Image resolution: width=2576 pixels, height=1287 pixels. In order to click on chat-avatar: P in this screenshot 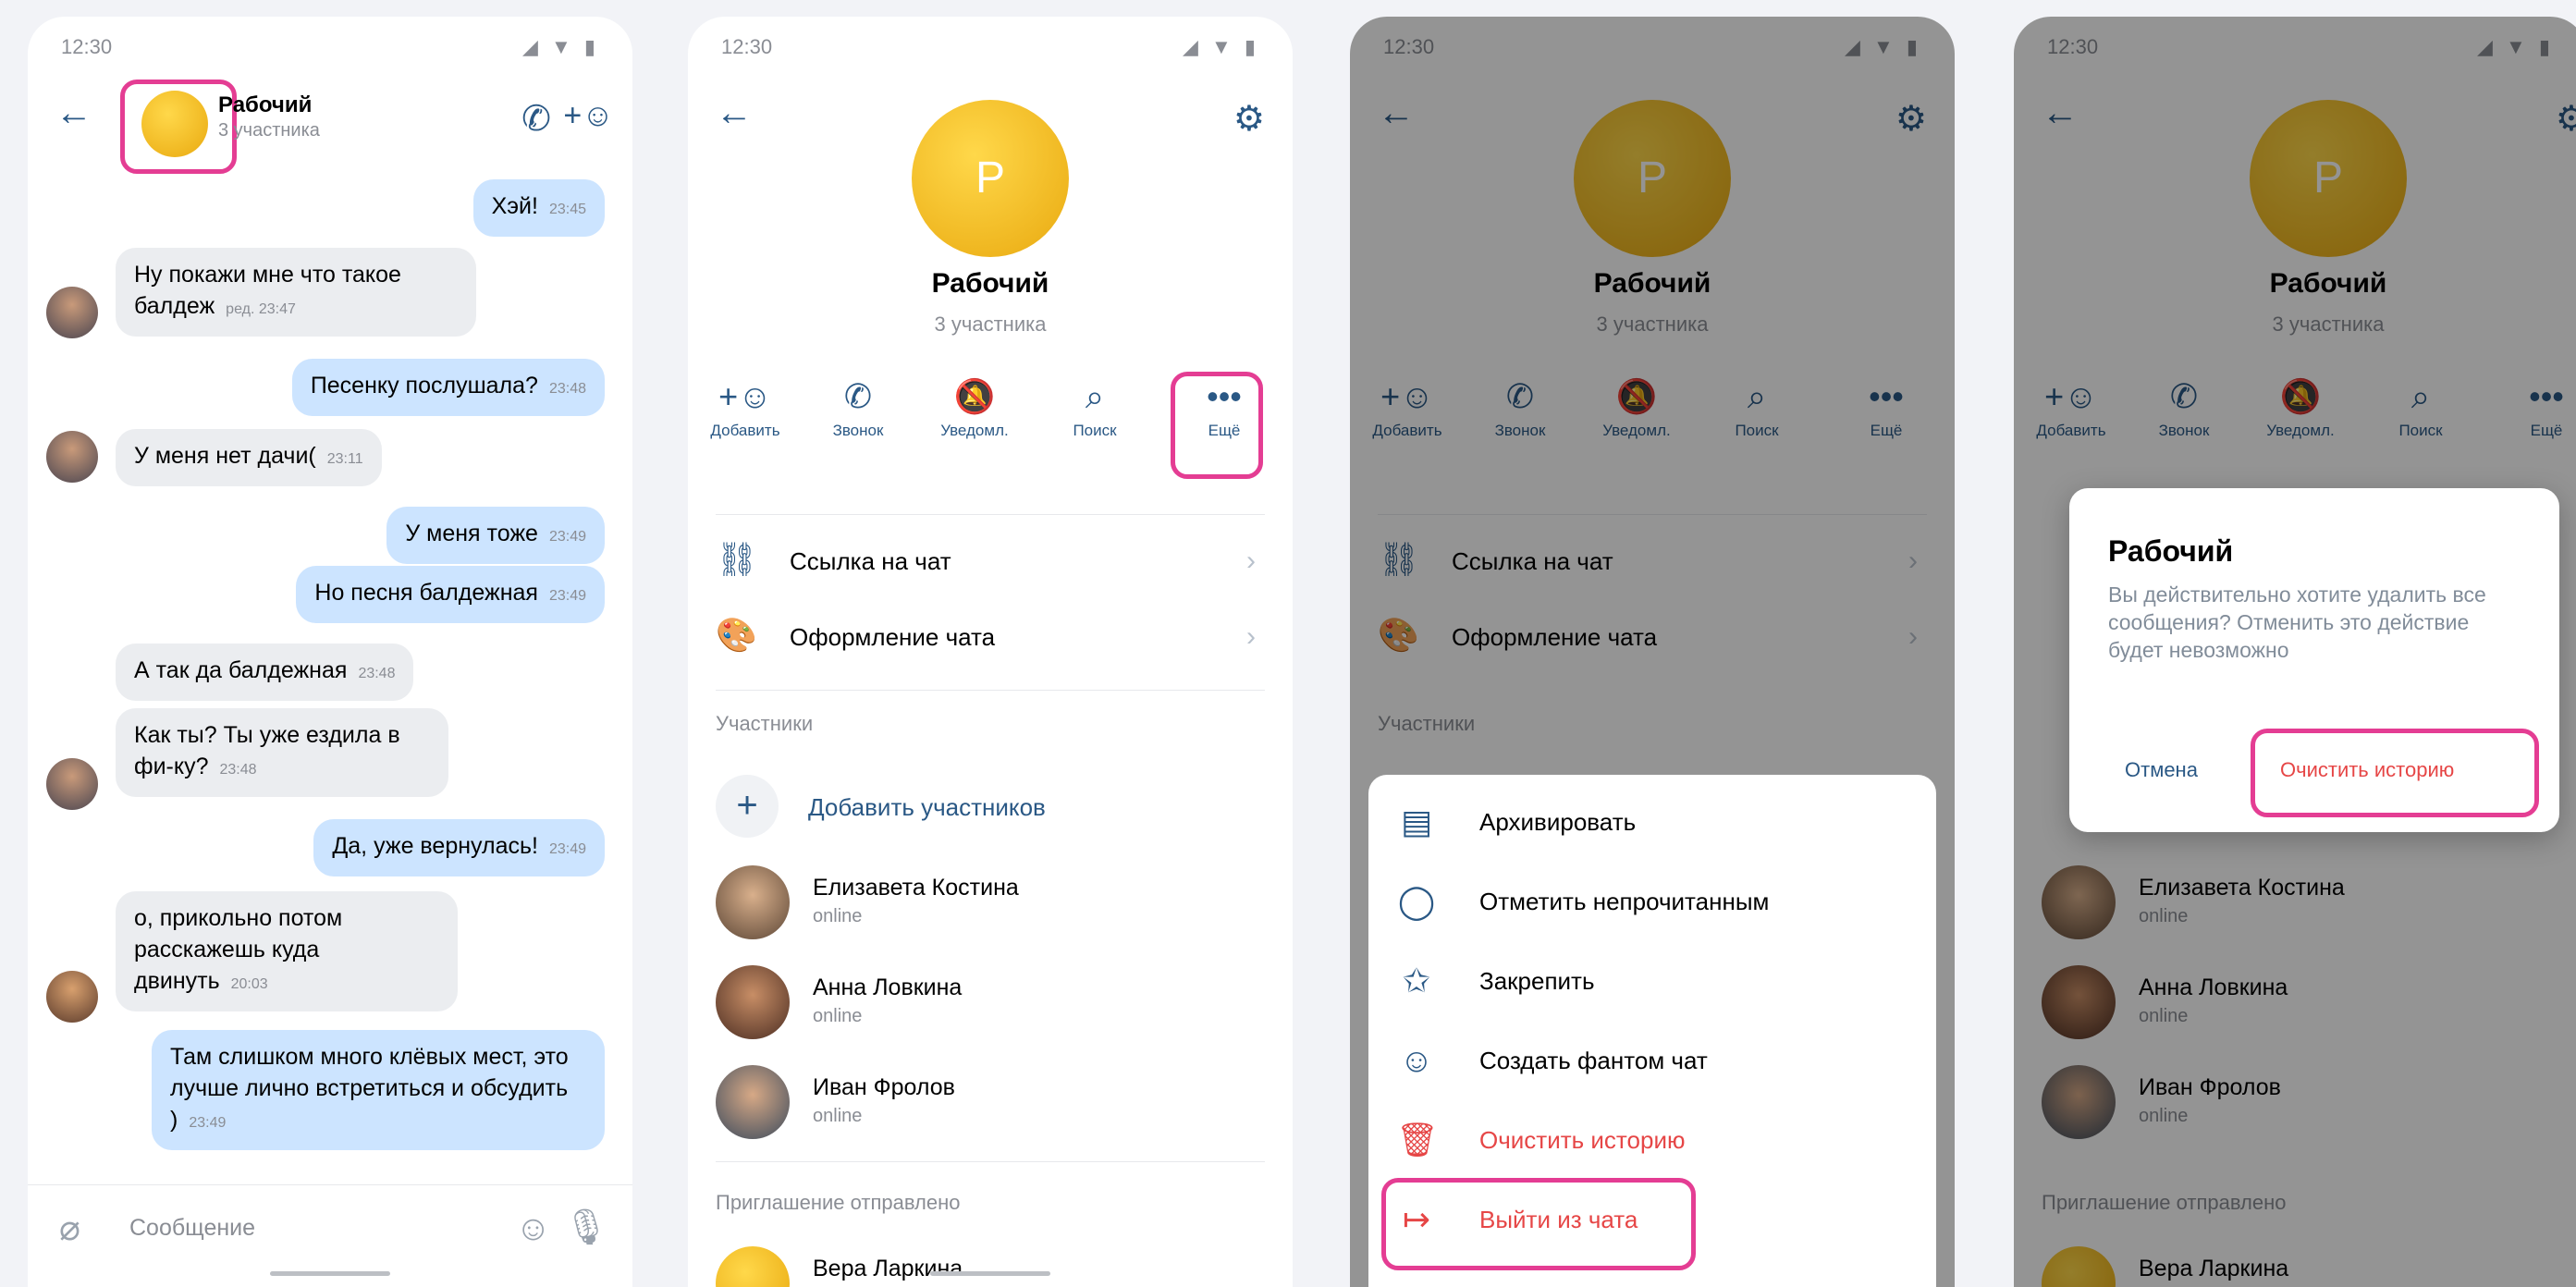, I will do `click(991, 178)`.